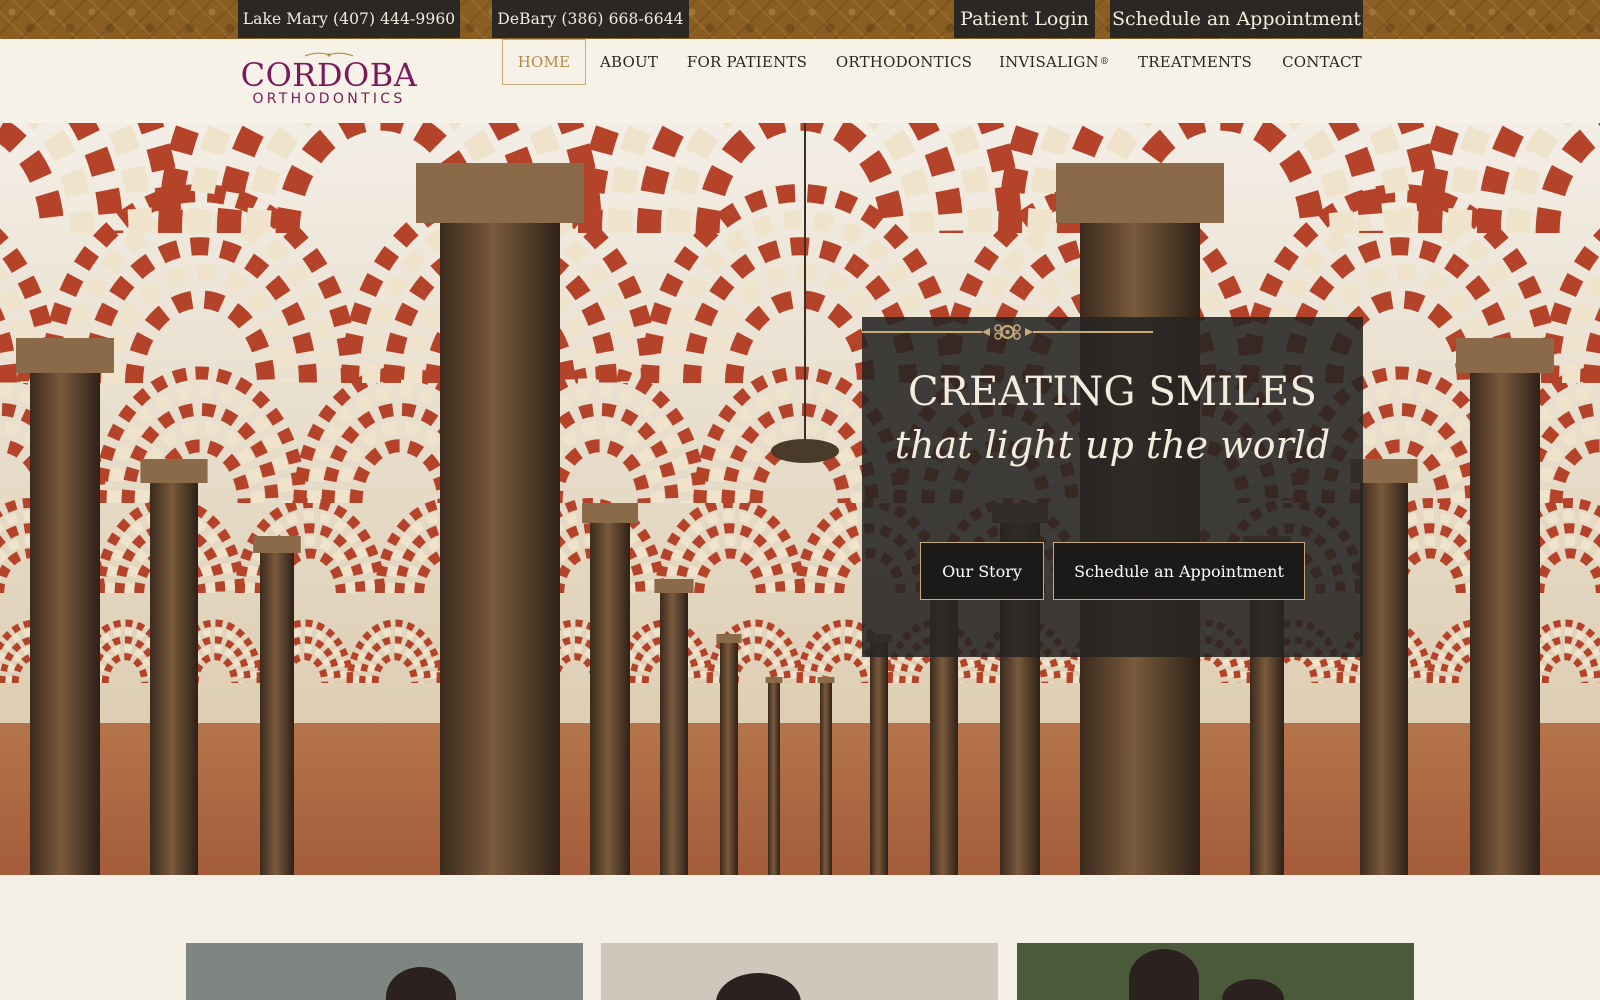 The width and height of the screenshot is (1600, 1000). Describe the element at coordinates (1024, 19) in the screenshot. I see `patient-login-link: Patient Login` at that location.